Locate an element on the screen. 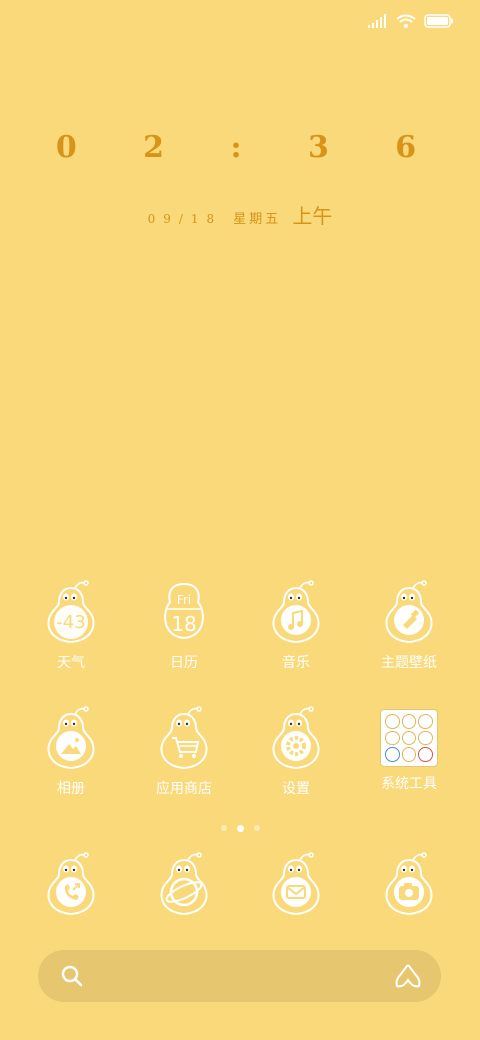 Image resolution: width=480 pixels, height=1040 pixels. music-icon is located at coordinates (296, 611).